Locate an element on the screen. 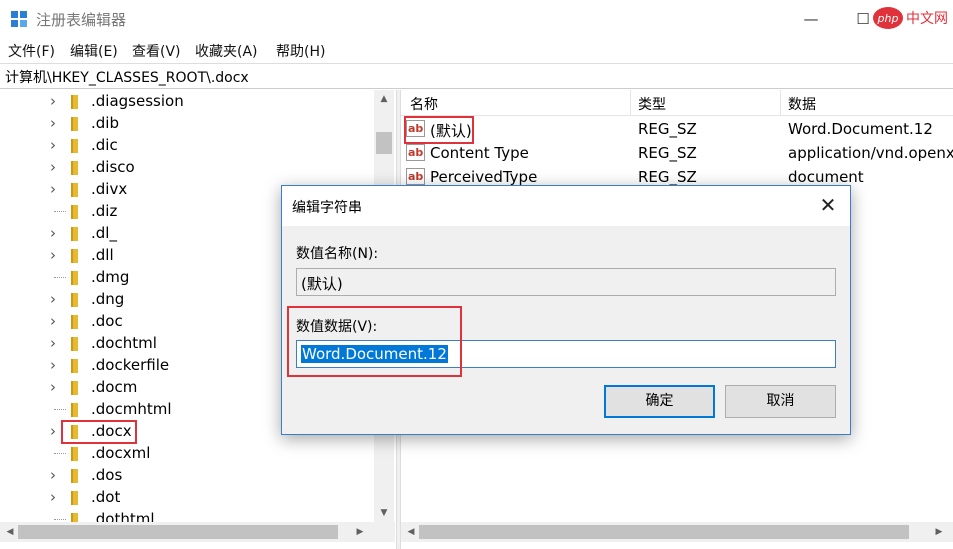 The width and height of the screenshot is (953, 549). list-horizontal-scrollbar: ◀ ▶ is located at coordinates (677, 532).